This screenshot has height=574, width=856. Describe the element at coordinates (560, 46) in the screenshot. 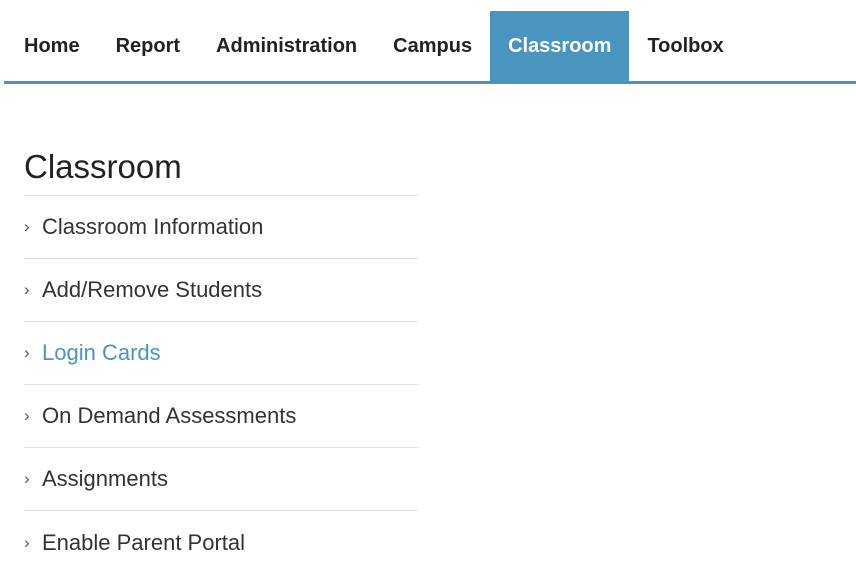

I see `nav-classroom: Classroom` at that location.